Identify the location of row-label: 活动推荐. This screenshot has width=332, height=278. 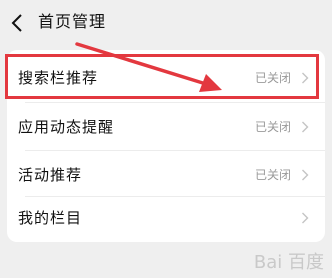
(50, 175).